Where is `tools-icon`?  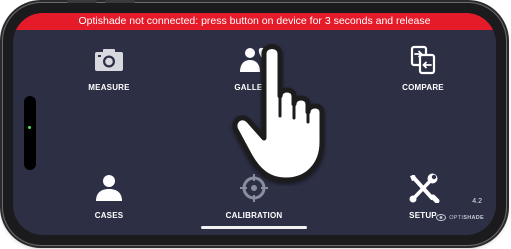
tools-icon is located at coordinates (424, 188).